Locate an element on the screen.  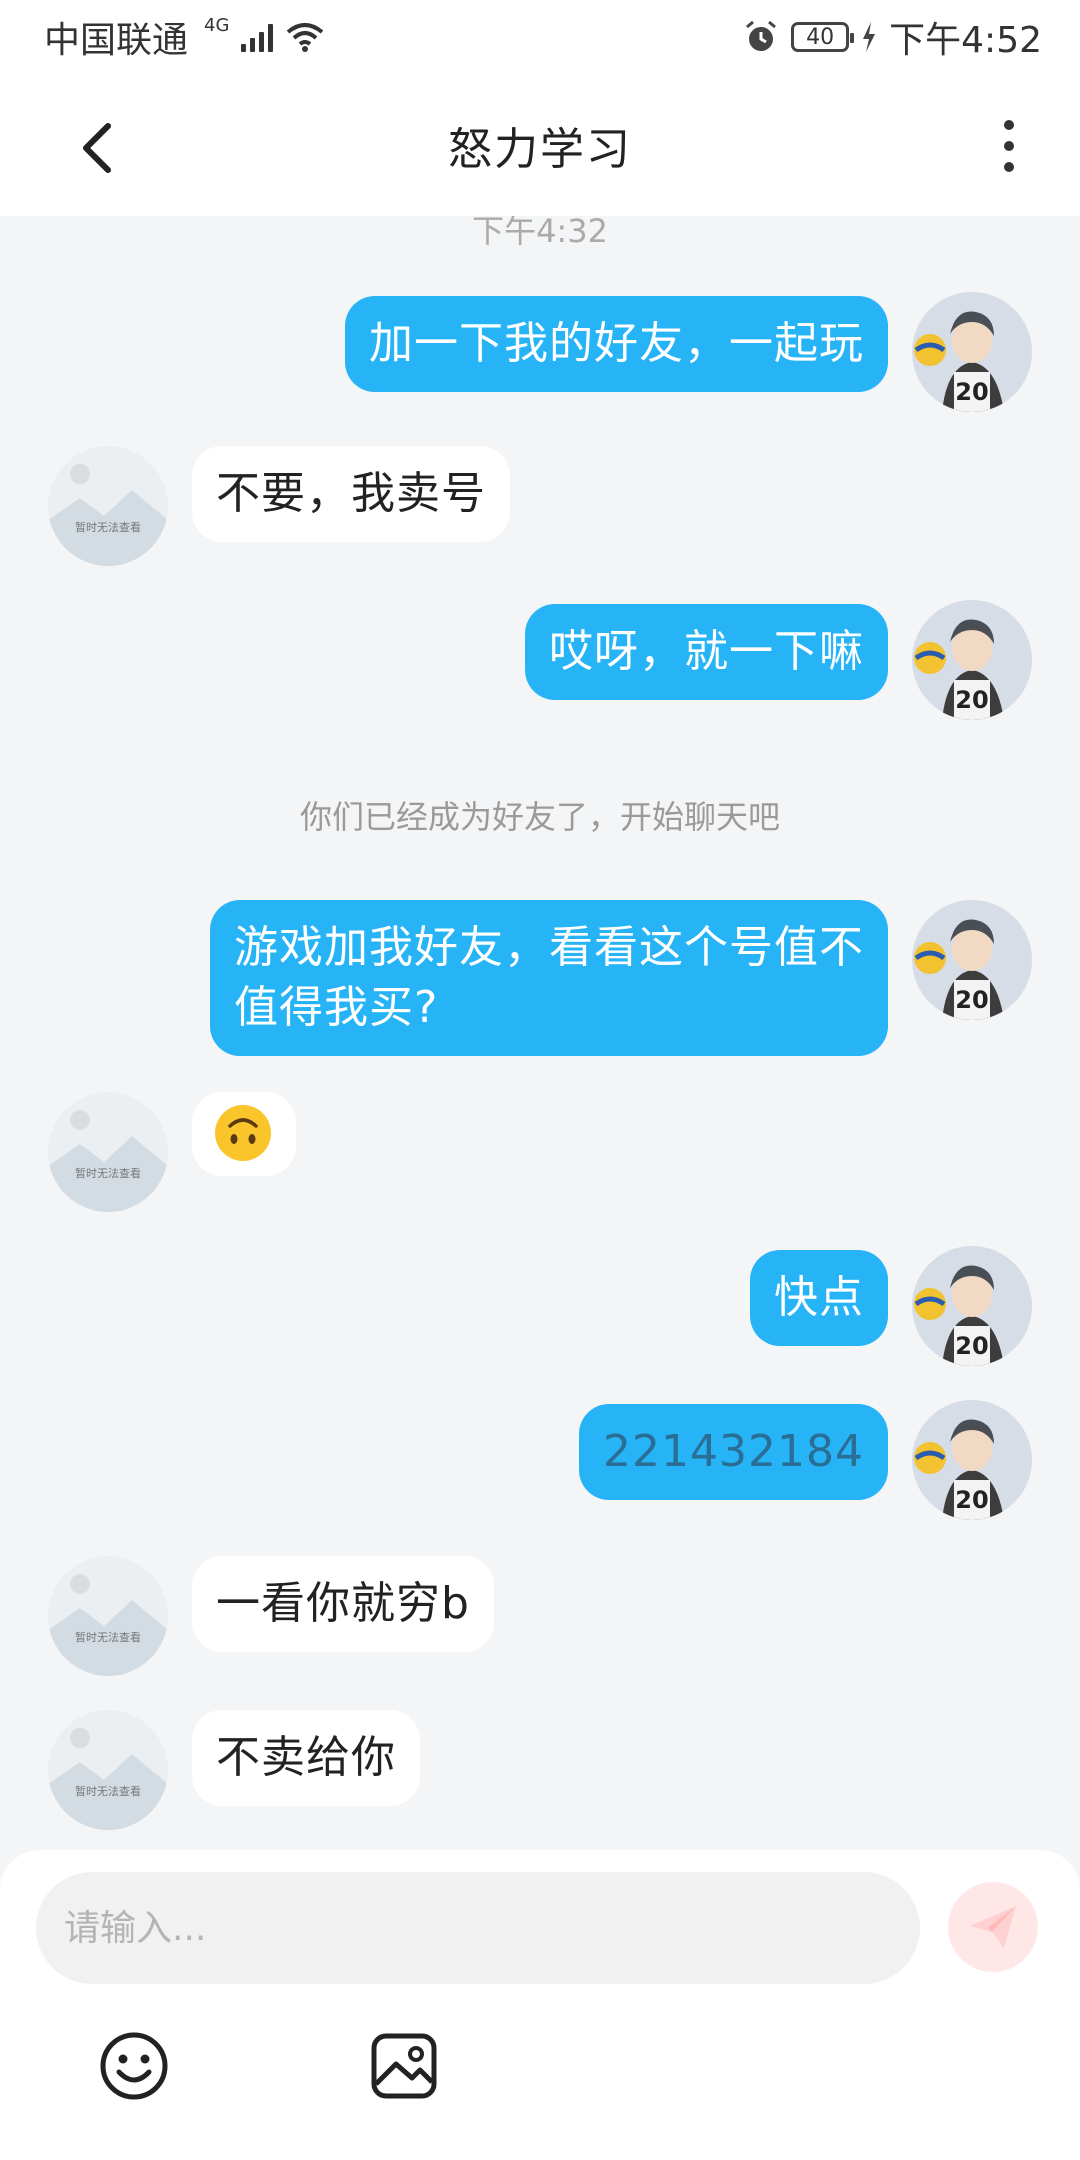
message-row: 暂时无法查看 一看你就穷b is located at coordinates (540, 1616).